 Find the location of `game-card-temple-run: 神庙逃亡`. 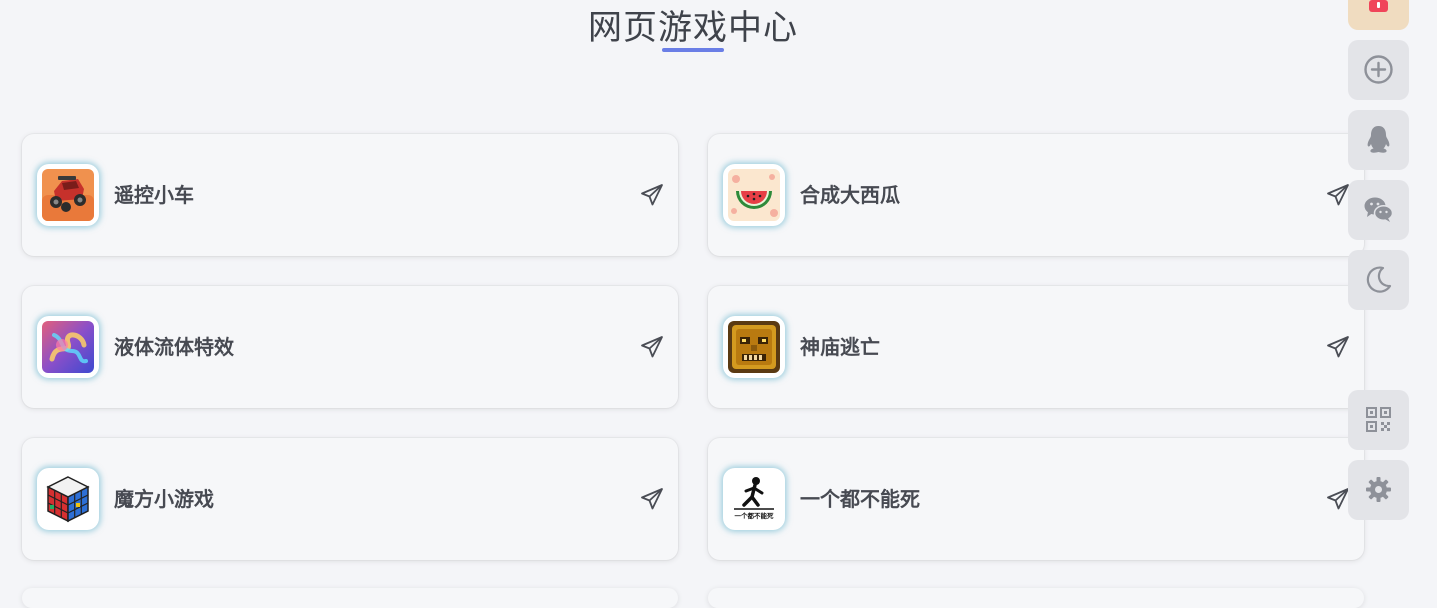

game-card-temple-run: 神庙逃亡 is located at coordinates (1036, 347).